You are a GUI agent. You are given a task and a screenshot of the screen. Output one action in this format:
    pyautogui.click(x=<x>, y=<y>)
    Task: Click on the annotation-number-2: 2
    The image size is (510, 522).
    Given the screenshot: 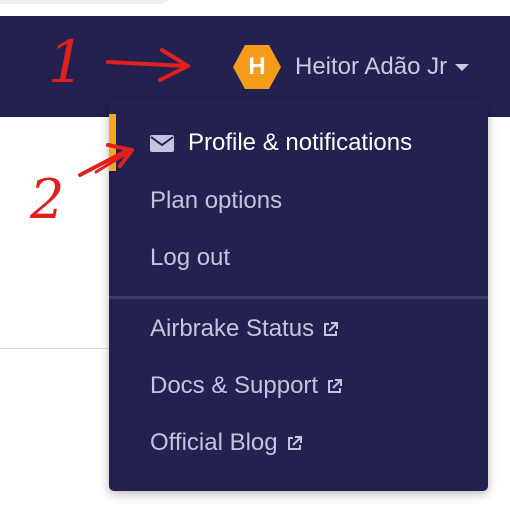 What is the action you would take?
    pyautogui.click(x=46, y=199)
    